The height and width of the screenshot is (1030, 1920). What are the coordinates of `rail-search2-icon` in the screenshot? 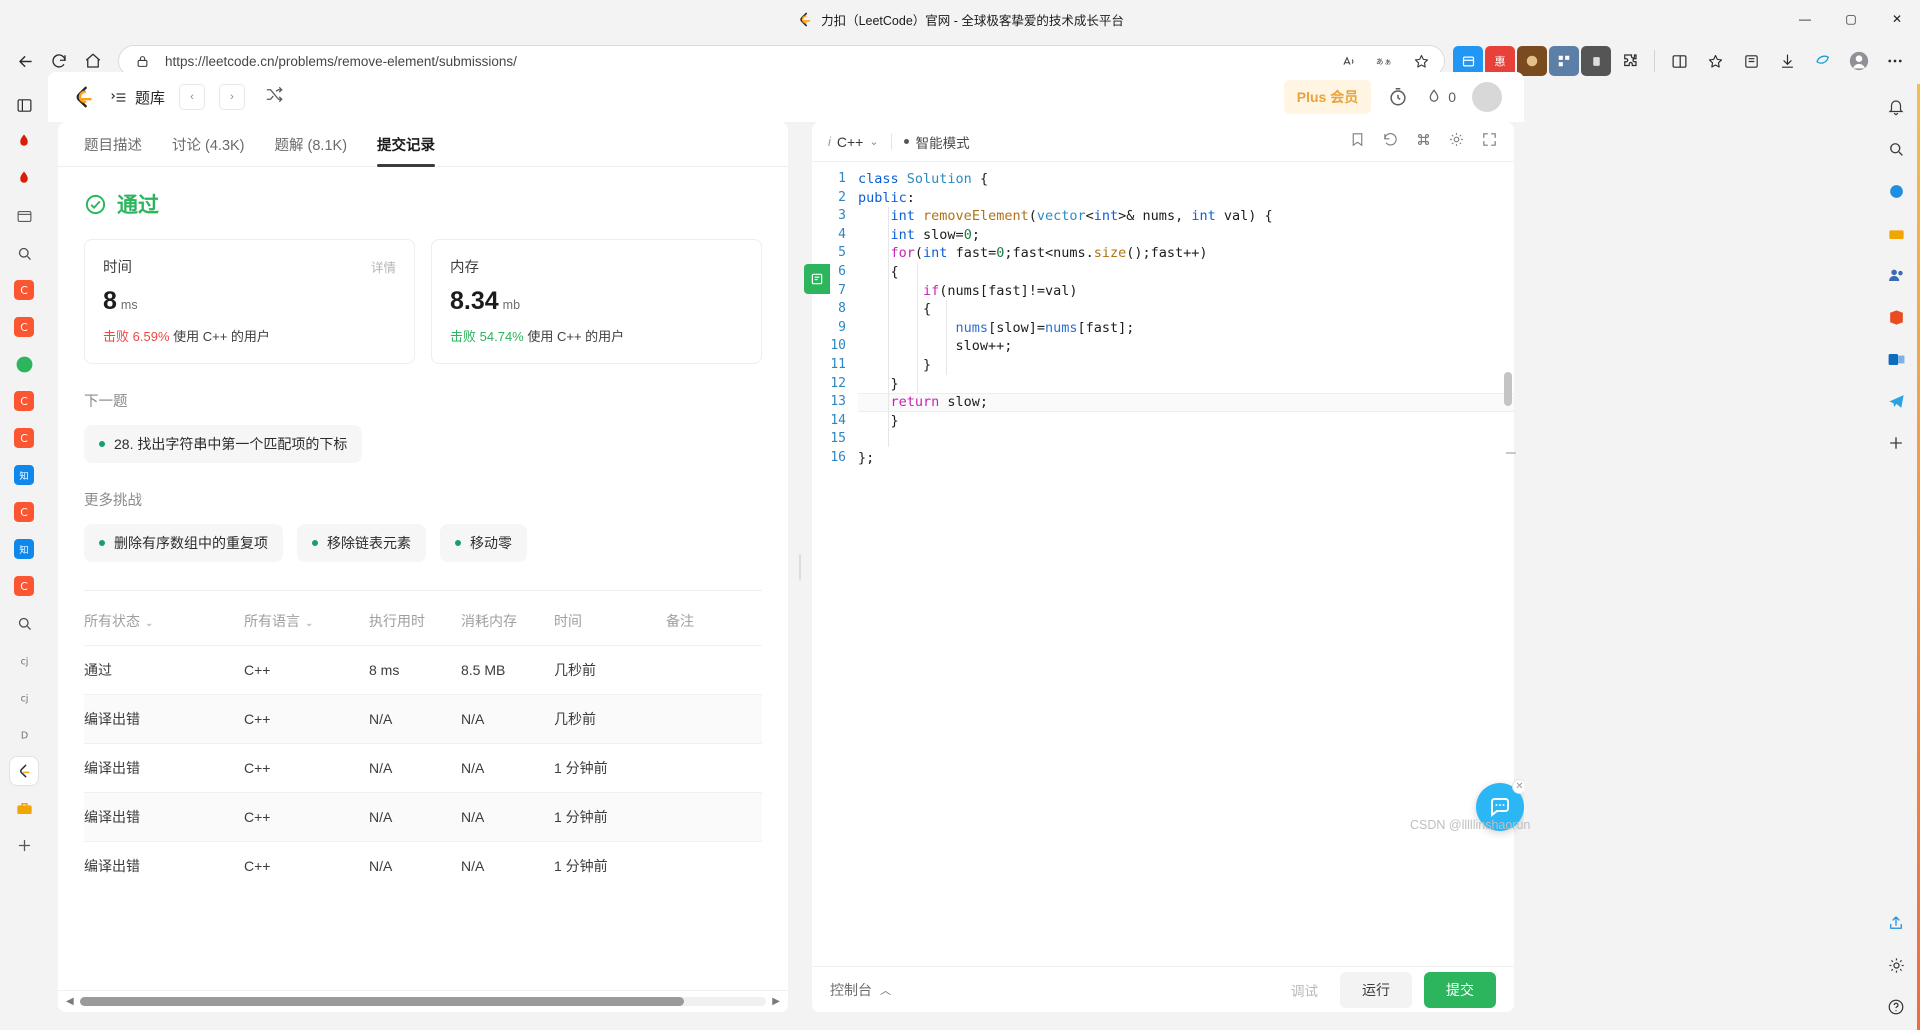 It's located at (24, 623).